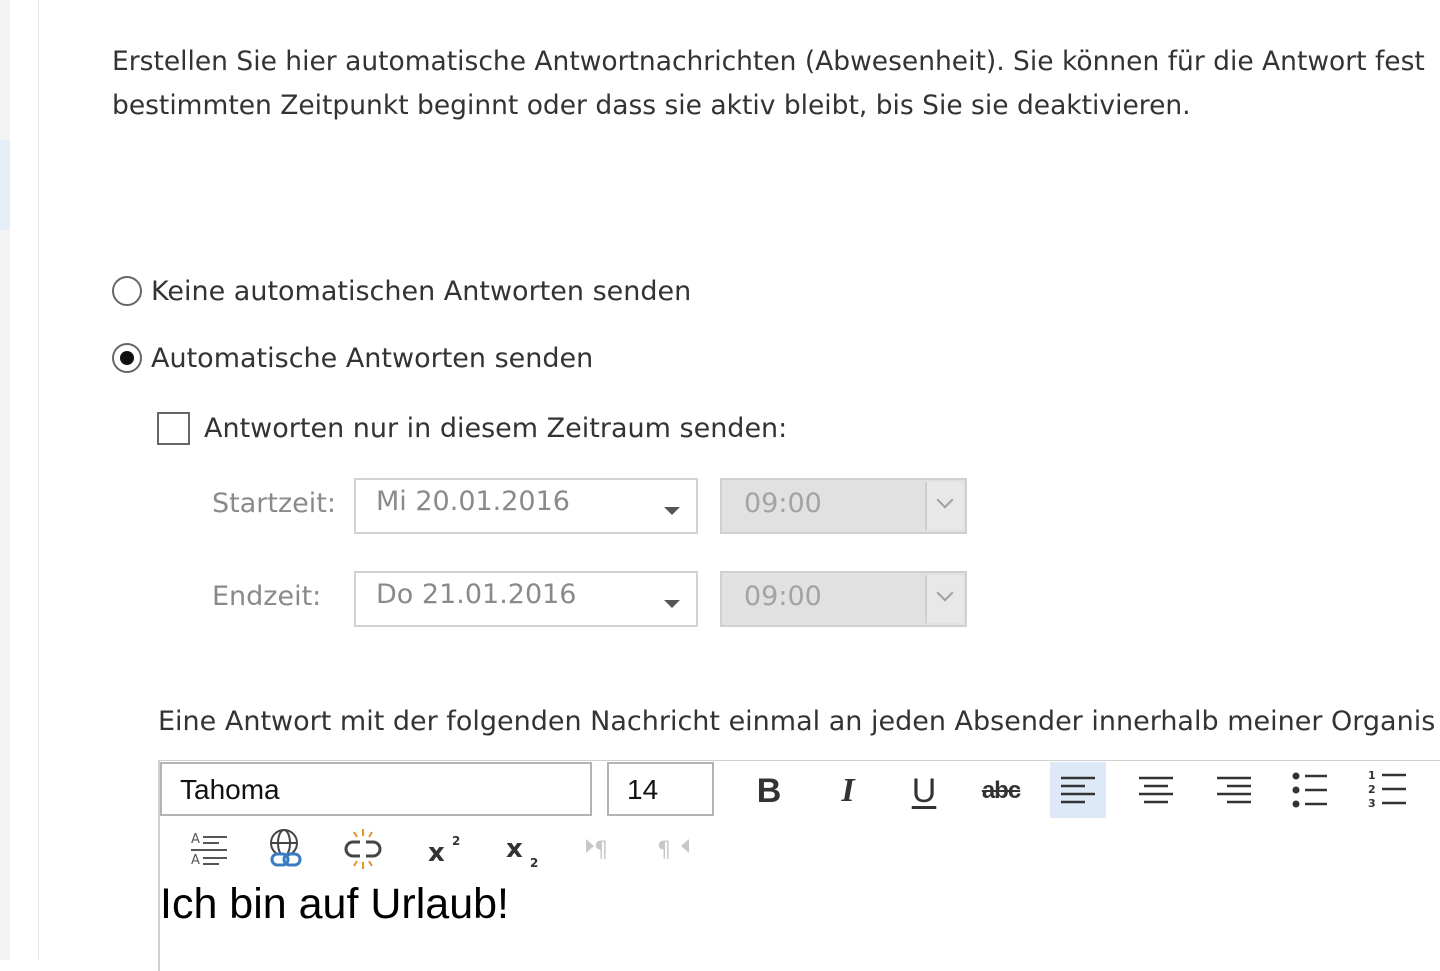 The image size is (1440, 971). I want to click on strikethrough-button: abc, so click(1001, 791).